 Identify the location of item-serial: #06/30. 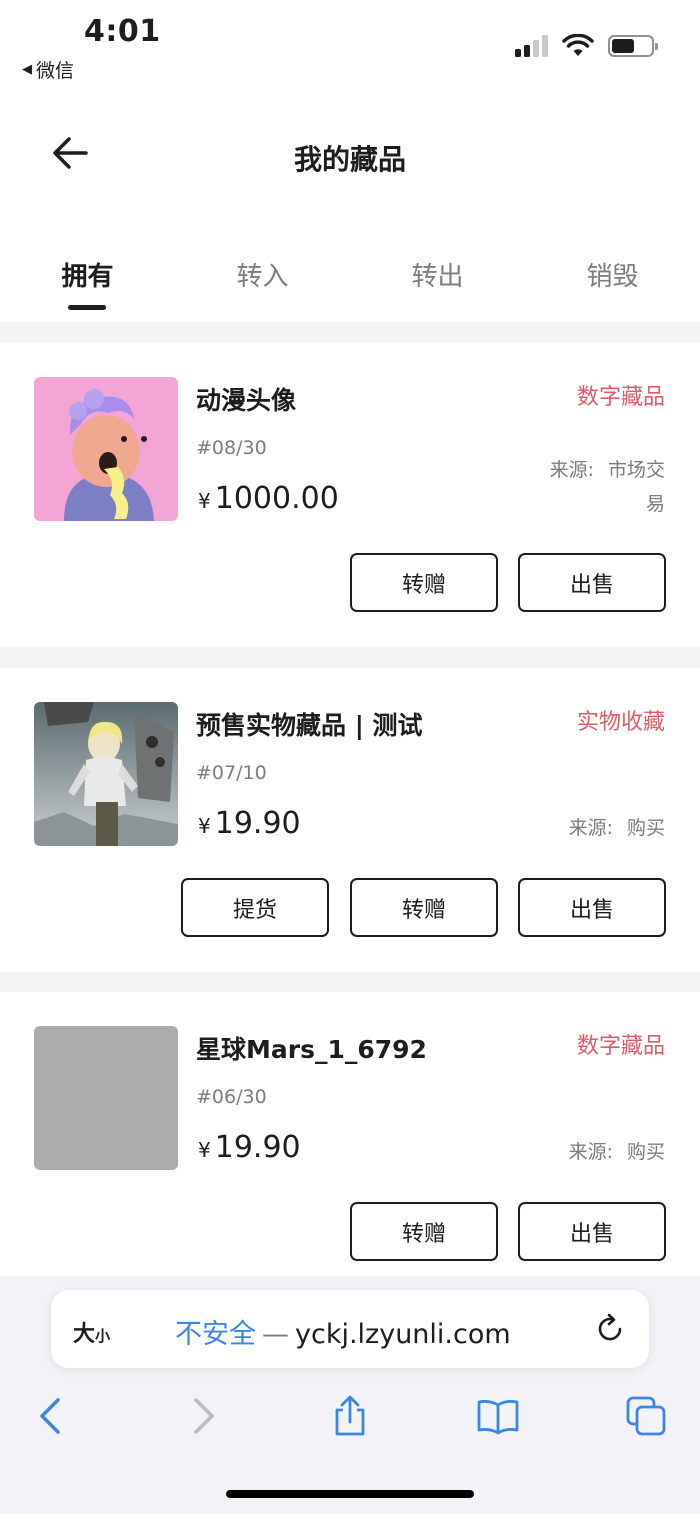
(231, 1097).